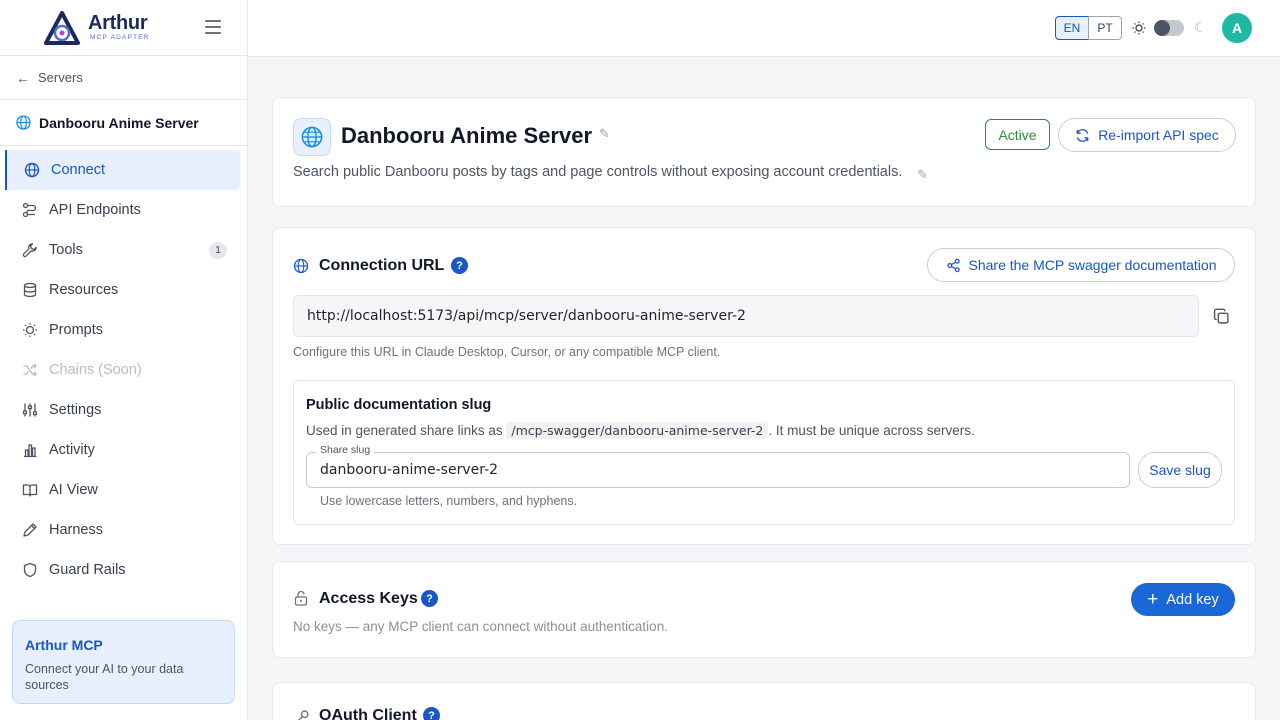 The image size is (1280, 720). What do you see at coordinates (123, 250) in the screenshot?
I see `sidebar-item-tools: Tools 1` at bounding box center [123, 250].